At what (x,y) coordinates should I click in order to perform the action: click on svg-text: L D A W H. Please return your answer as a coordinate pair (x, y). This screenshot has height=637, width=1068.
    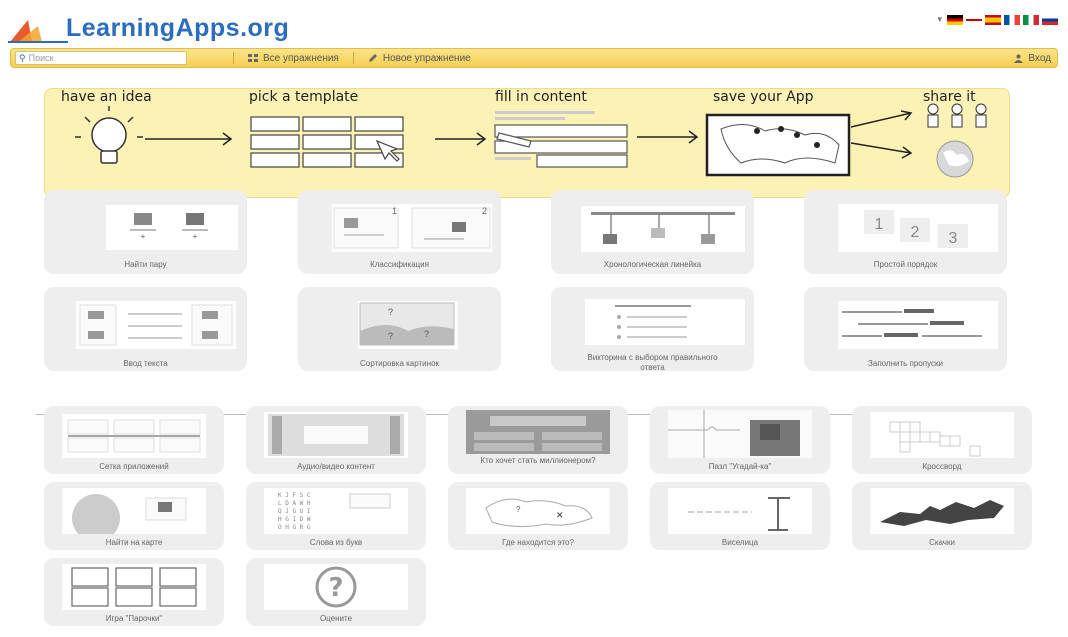
    Looking at the image, I should click on (294, 503).